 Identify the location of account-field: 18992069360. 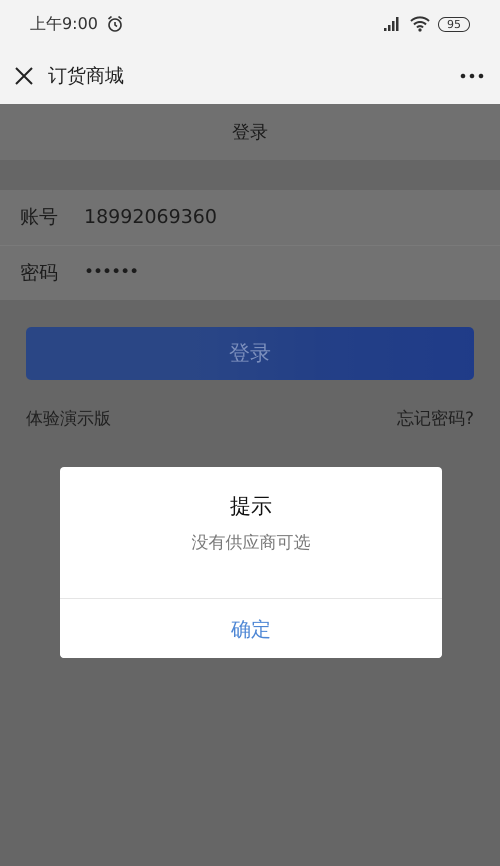
(234, 217).